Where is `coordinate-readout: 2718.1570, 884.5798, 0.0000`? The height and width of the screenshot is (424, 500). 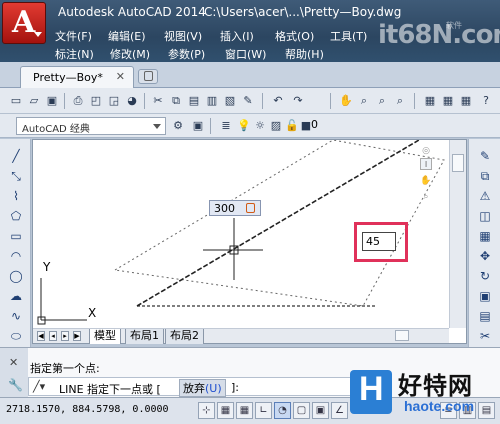 coordinate-readout: 2718.1570, 884.5798, 0.0000 is located at coordinates (87, 409).